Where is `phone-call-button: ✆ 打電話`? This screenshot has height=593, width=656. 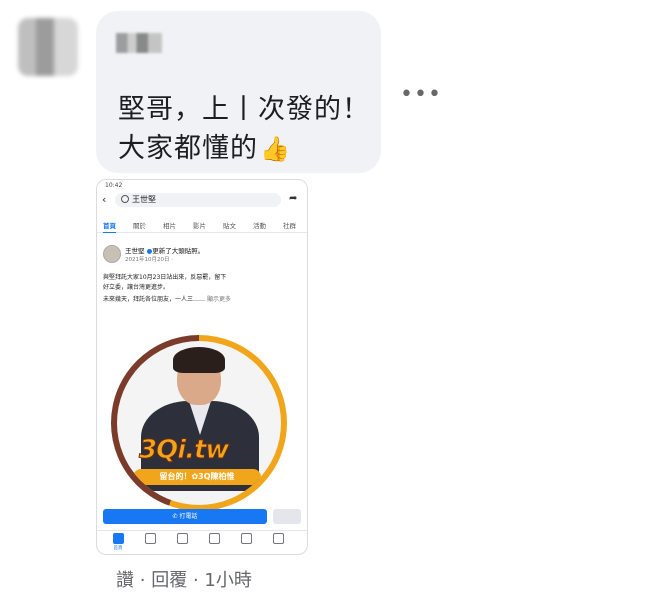 phone-call-button: ✆ 打電話 is located at coordinates (185, 516).